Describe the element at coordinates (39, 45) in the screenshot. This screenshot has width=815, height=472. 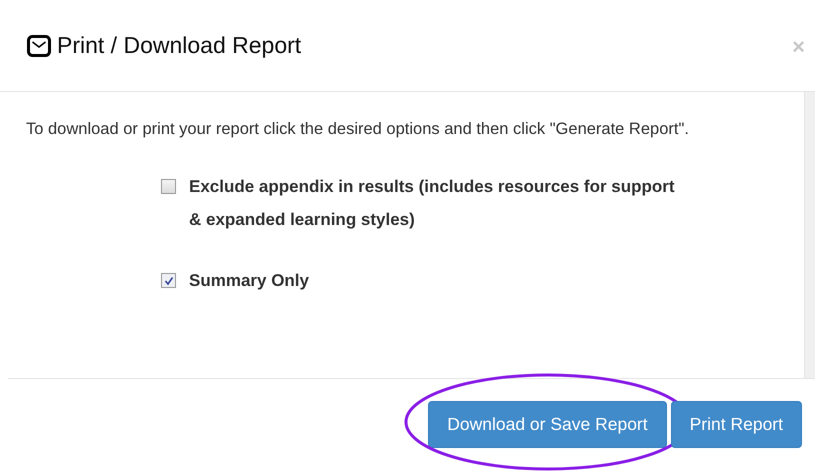
I see `envelope-icon` at that location.